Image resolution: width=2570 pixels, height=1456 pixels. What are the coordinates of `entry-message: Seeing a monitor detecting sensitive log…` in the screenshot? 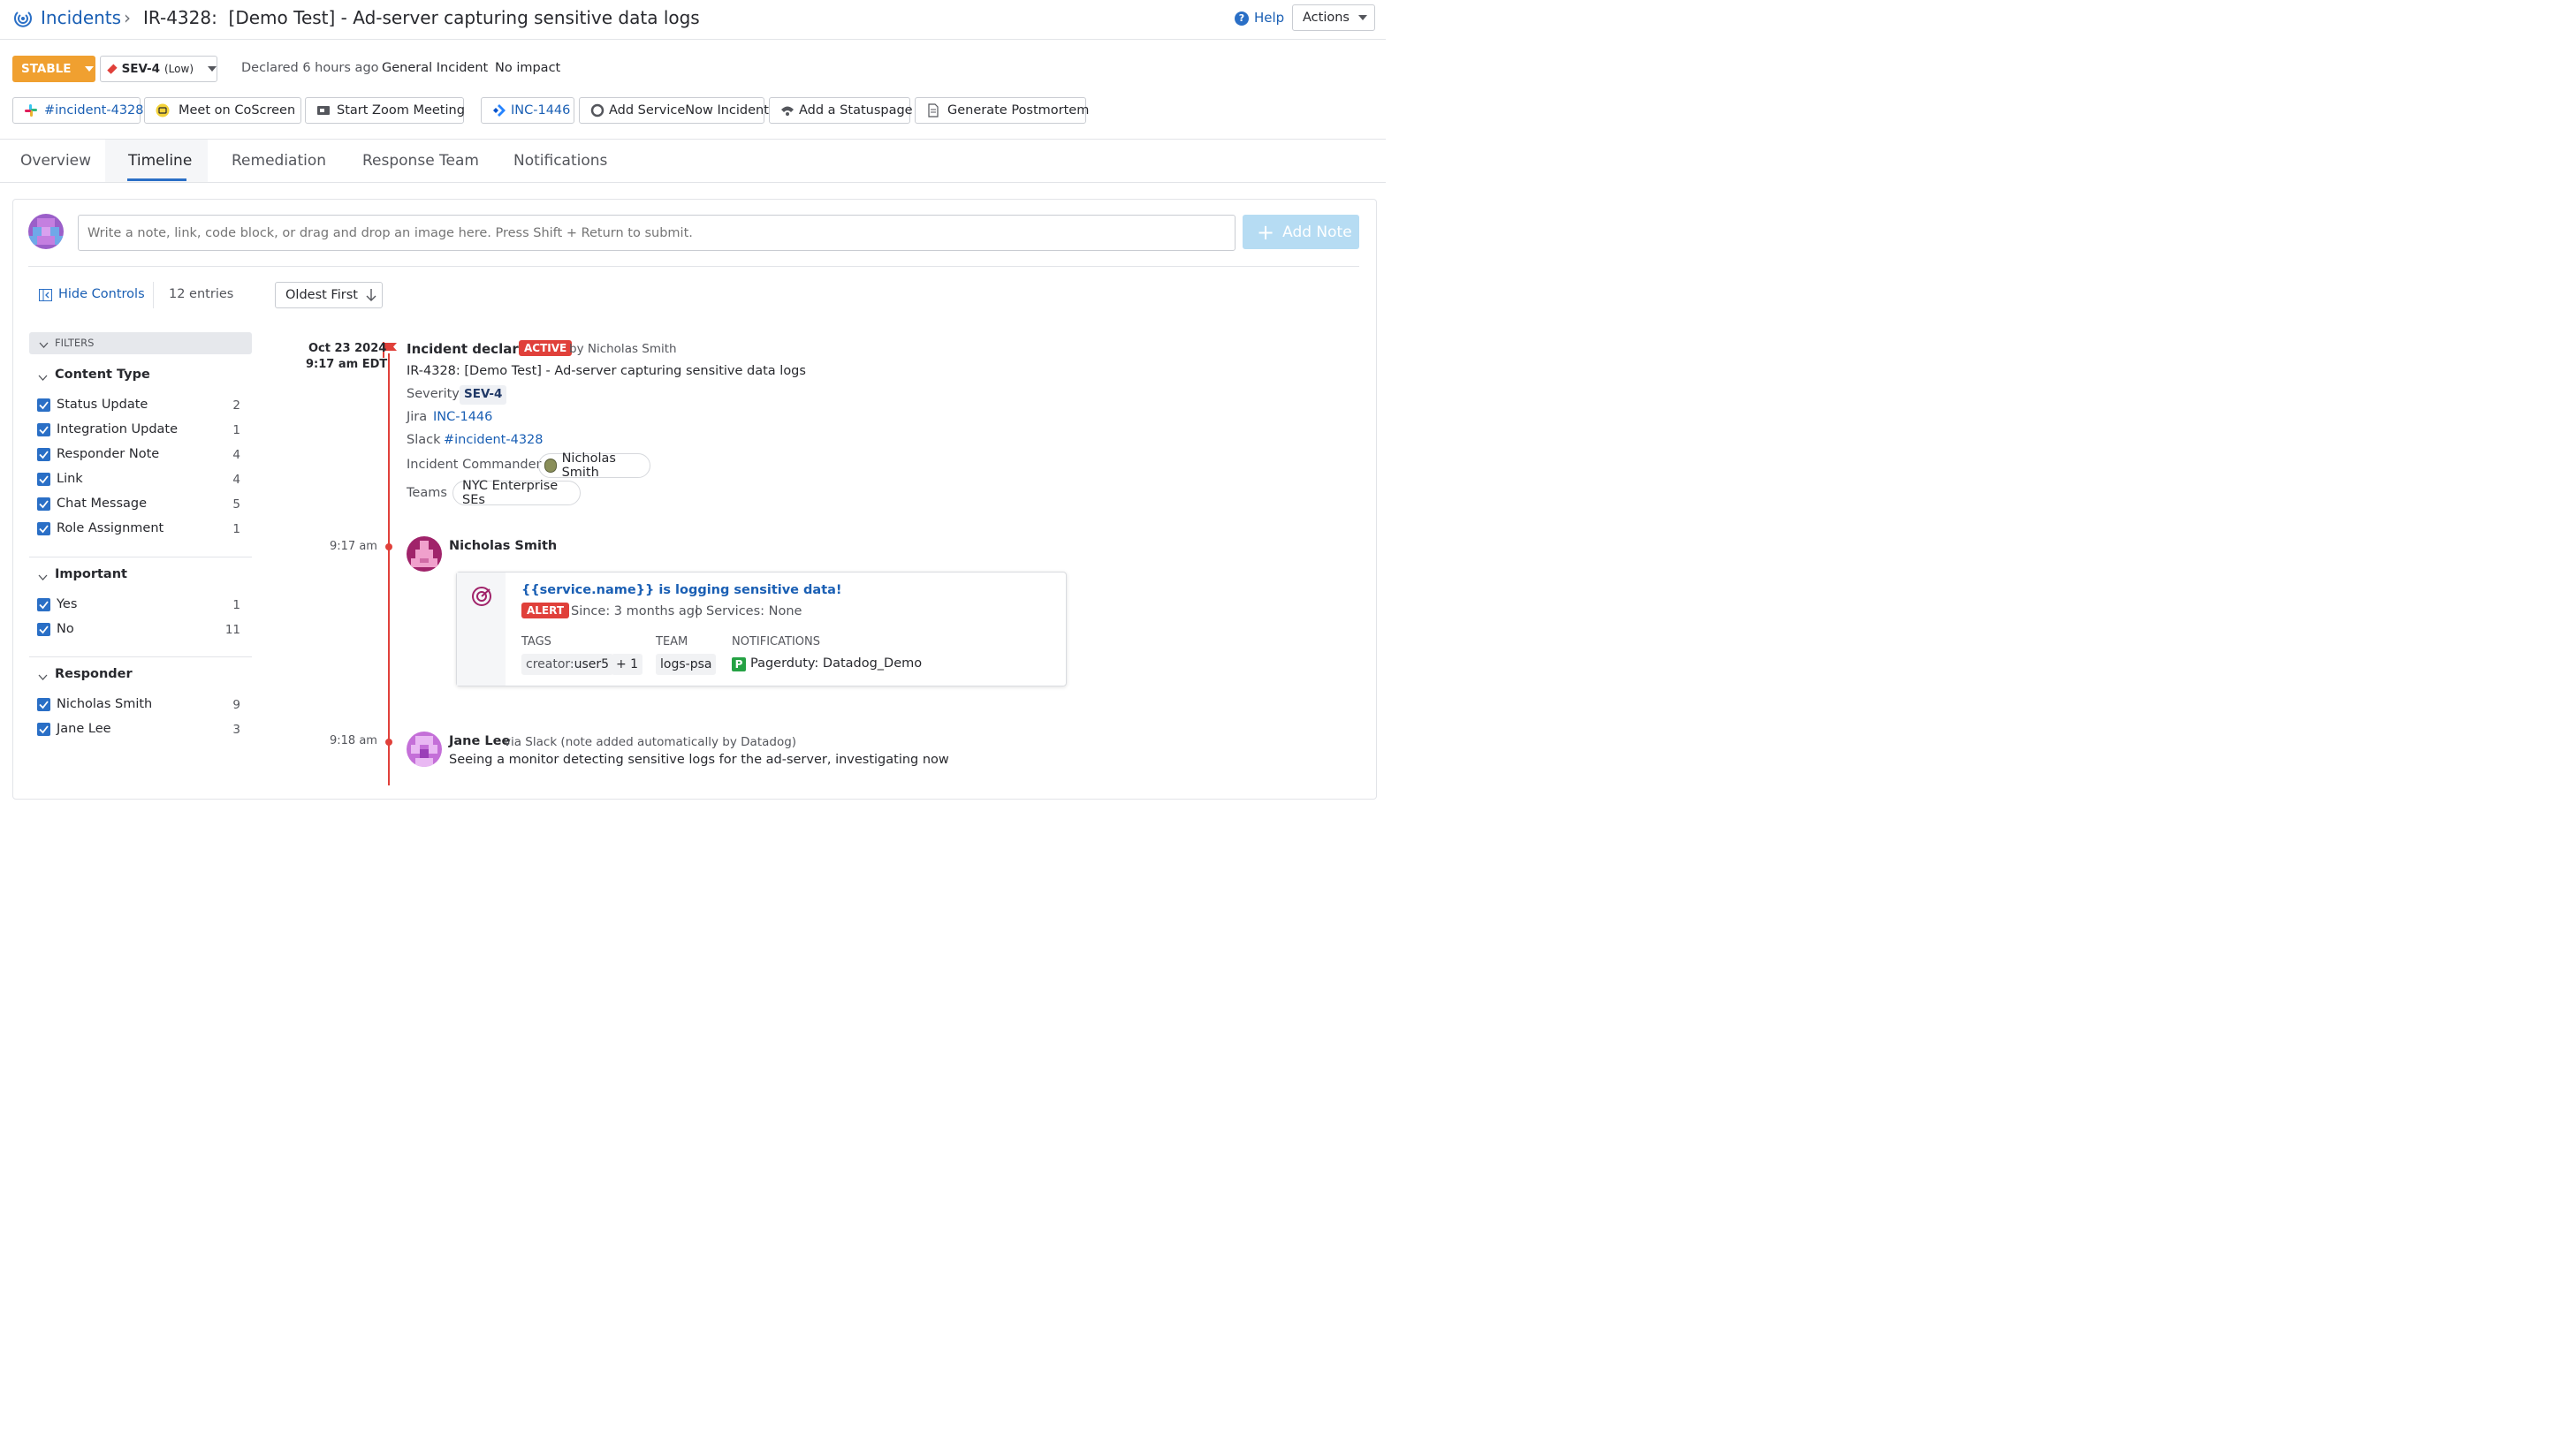 It's located at (699, 760).